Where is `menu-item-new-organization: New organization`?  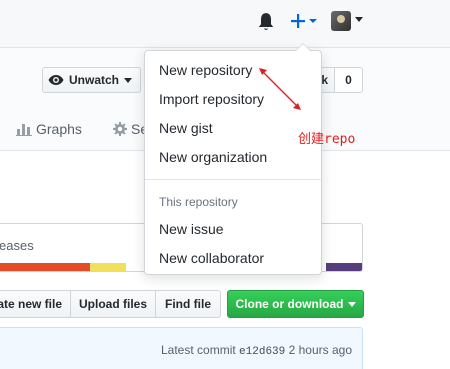 menu-item-new-organization: New organization is located at coordinates (213, 157).